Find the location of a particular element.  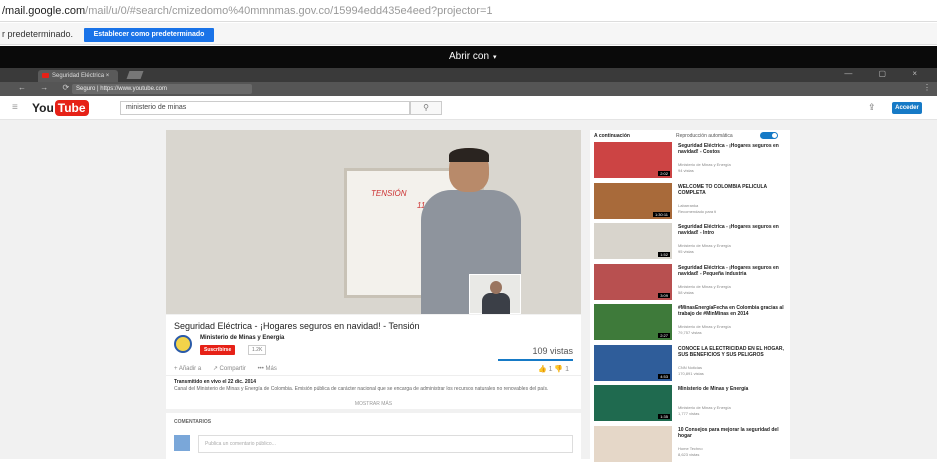

related-video-views: 8,623 vistas is located at coordinates (689, 454).